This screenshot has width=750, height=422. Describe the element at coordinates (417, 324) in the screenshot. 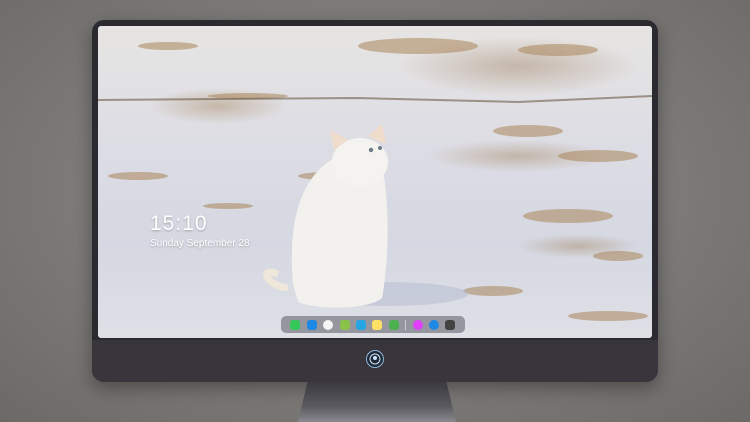

I see `music-icon` at that location.